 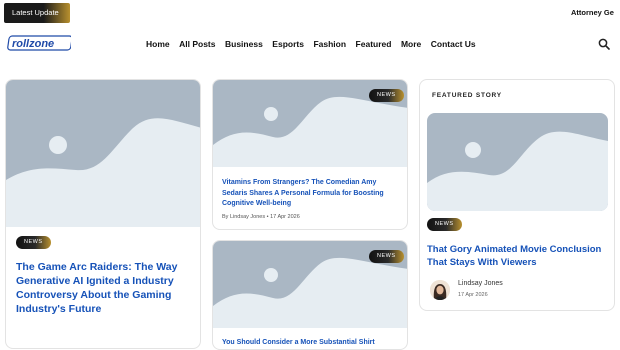 I want to click on article-image-placeholder, so click(x=103, y=153).